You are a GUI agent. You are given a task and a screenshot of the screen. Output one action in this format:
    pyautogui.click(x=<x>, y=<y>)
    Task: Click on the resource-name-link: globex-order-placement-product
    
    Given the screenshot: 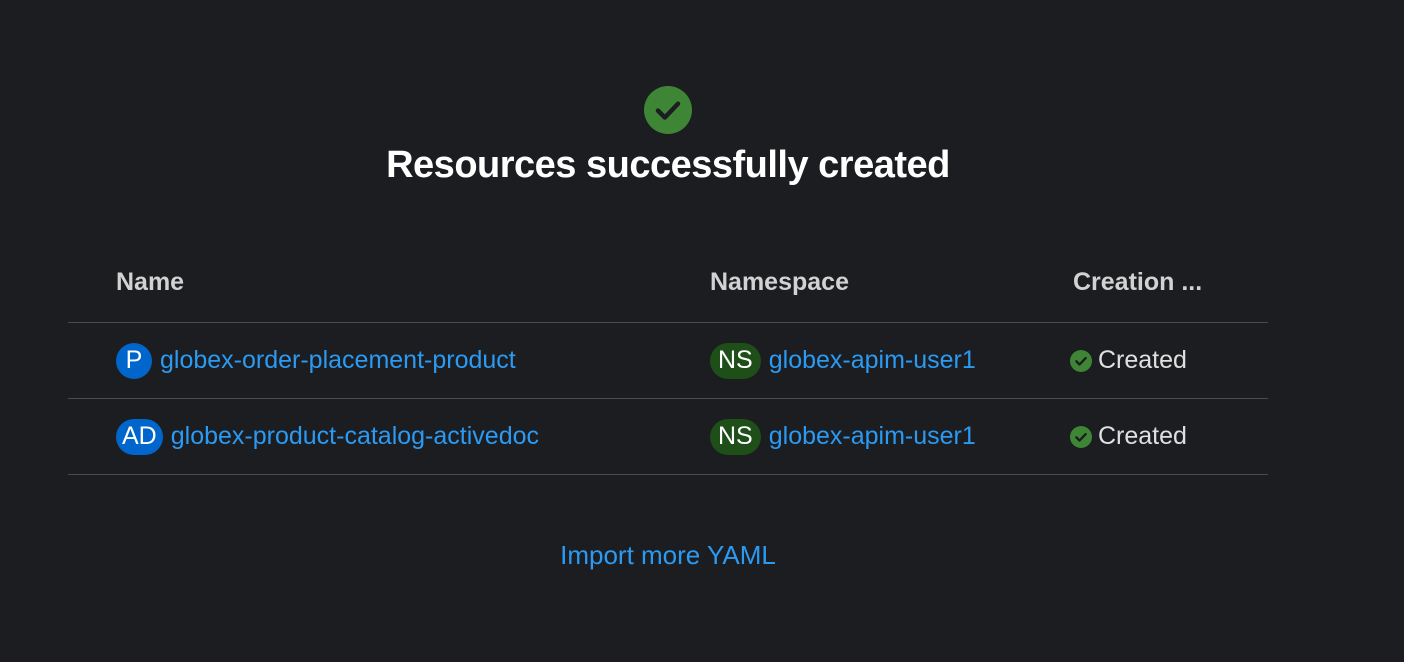 What is the action you would take?
    pyautogui.click(x=338, y=360)
    